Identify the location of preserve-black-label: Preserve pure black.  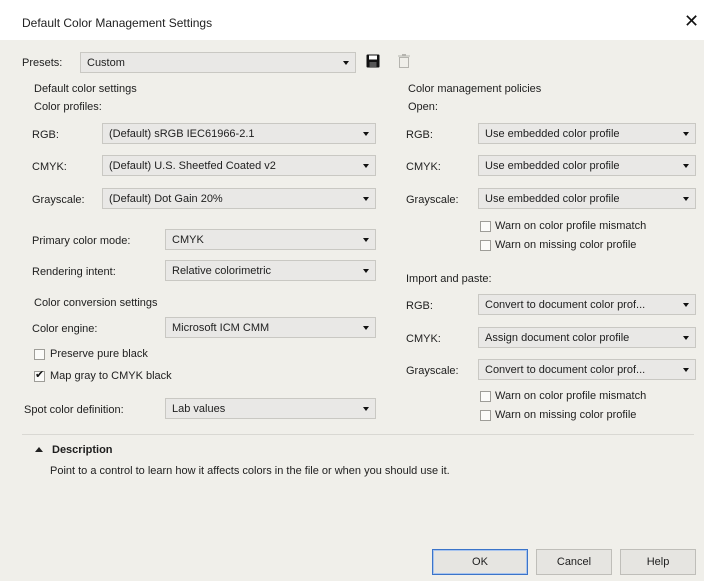
(99, 354).